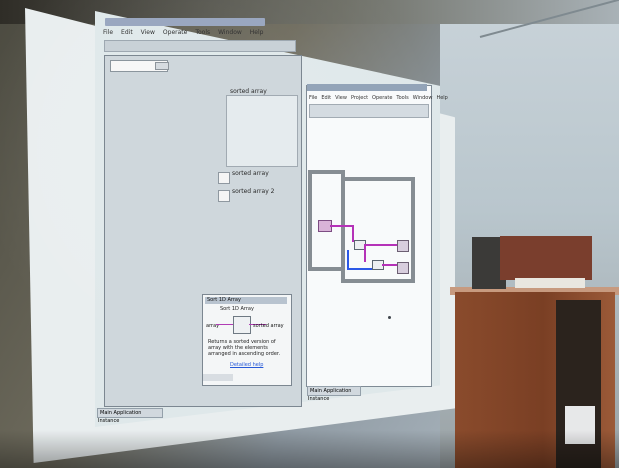  I want to click on brown-box, so click(546, 258).